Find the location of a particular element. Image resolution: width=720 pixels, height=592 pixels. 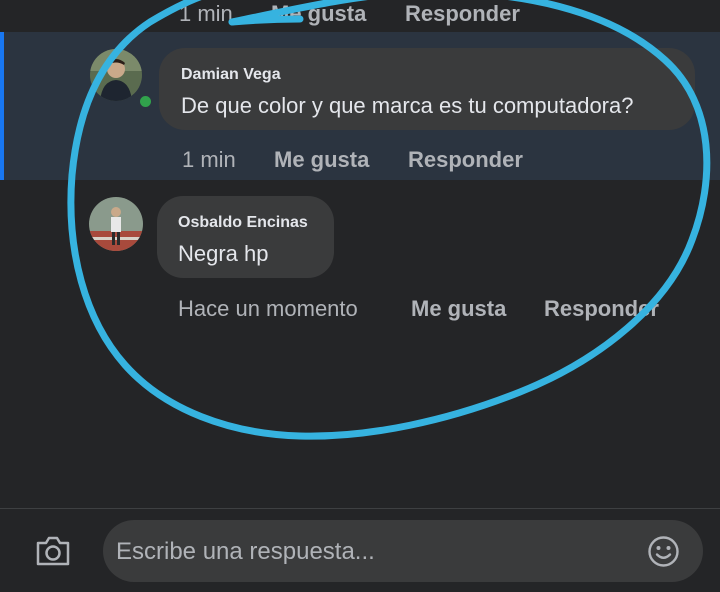

emoji-icon is located at coordinates (663, 551).